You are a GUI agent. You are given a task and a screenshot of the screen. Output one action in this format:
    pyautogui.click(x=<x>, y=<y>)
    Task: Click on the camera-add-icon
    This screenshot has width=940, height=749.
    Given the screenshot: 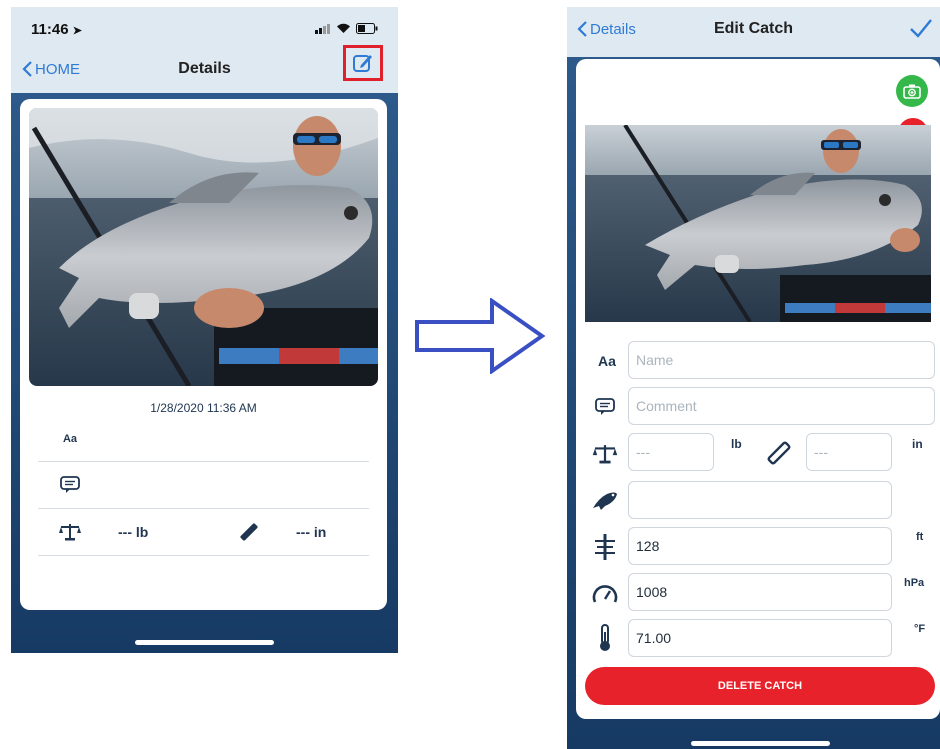 What is the action you would take?
    pyautogui.click(x=912, y=91)
    